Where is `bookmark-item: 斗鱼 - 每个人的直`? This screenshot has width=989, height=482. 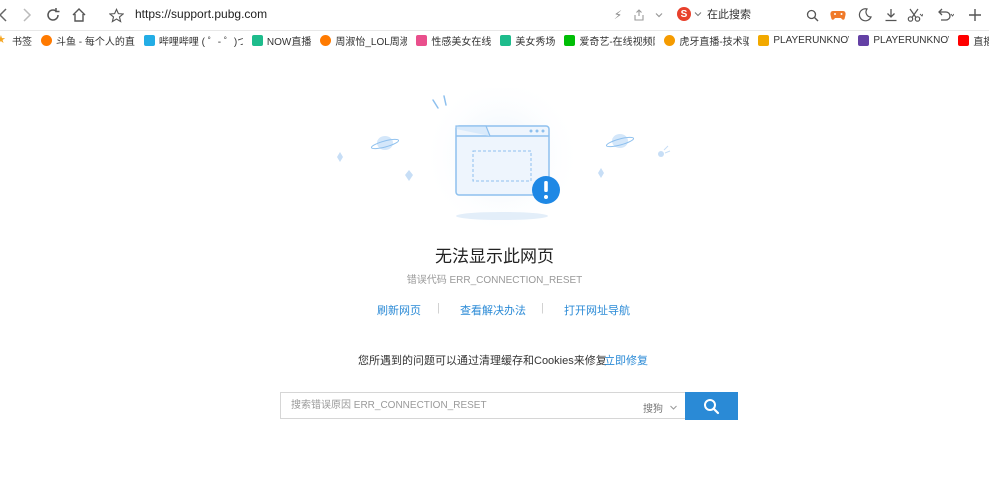 bookmark-item: 斗鱼 - 每个人的直 is located at coordinates (88, 40).